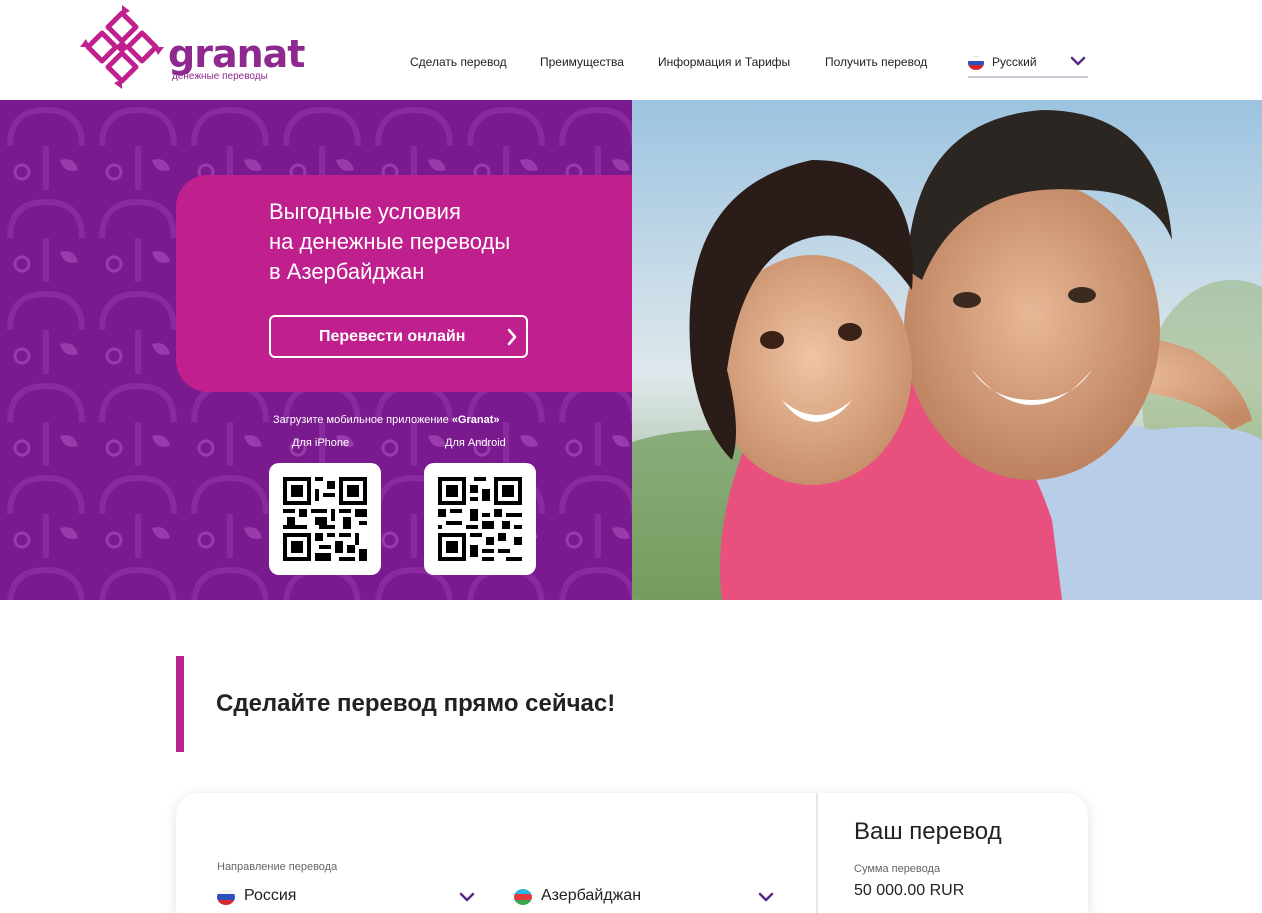 Image resolution: width=1262 pixels, height=913 pixels. I want to click on granat-logo: granat денежные переводы, so click(192, 48).